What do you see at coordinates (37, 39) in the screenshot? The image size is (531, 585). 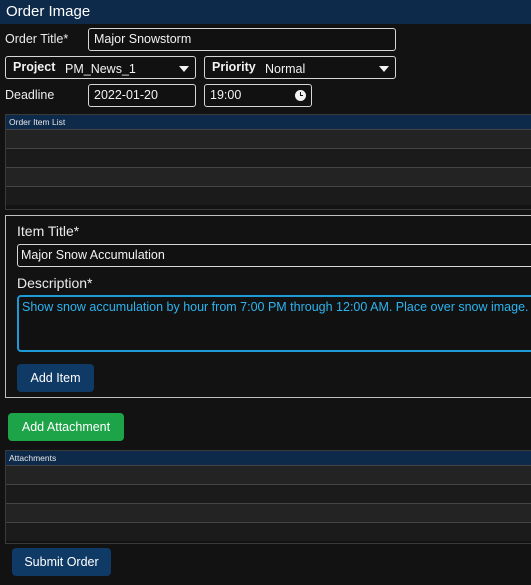 I see `order-title-label: Order Title*` at bounding box center [37, 39].